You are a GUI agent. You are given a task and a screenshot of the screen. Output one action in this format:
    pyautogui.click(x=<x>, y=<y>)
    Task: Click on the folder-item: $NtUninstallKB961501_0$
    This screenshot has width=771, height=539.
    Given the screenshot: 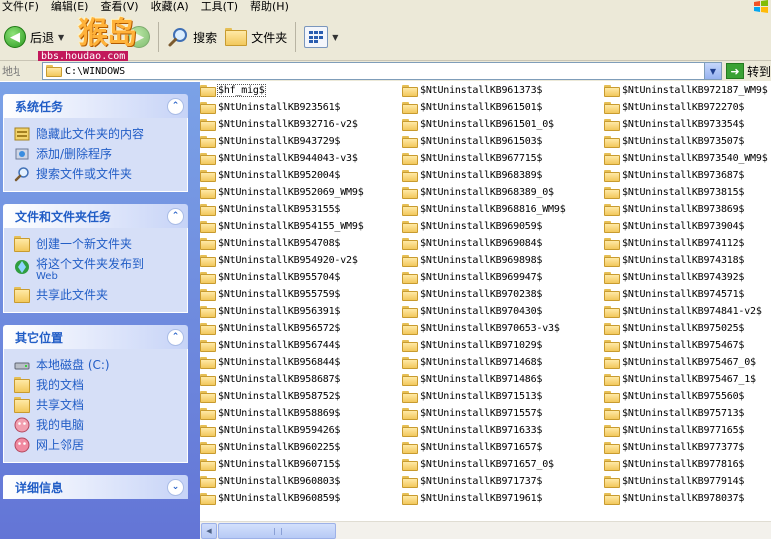 What is the action you would take?
    pyautogui.click(x=502, y=124)
    